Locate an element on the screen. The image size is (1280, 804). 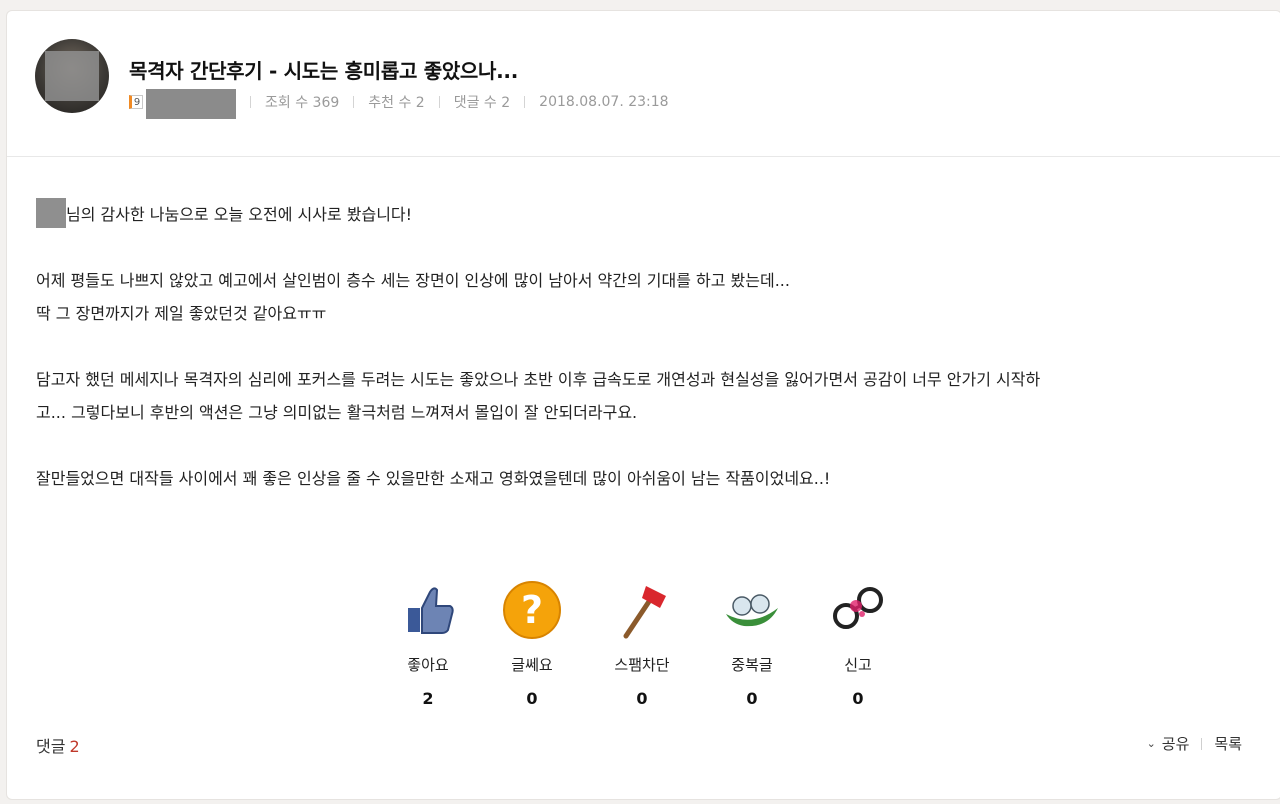
comments-label: 댓글 is located at coordinates (51, 746).